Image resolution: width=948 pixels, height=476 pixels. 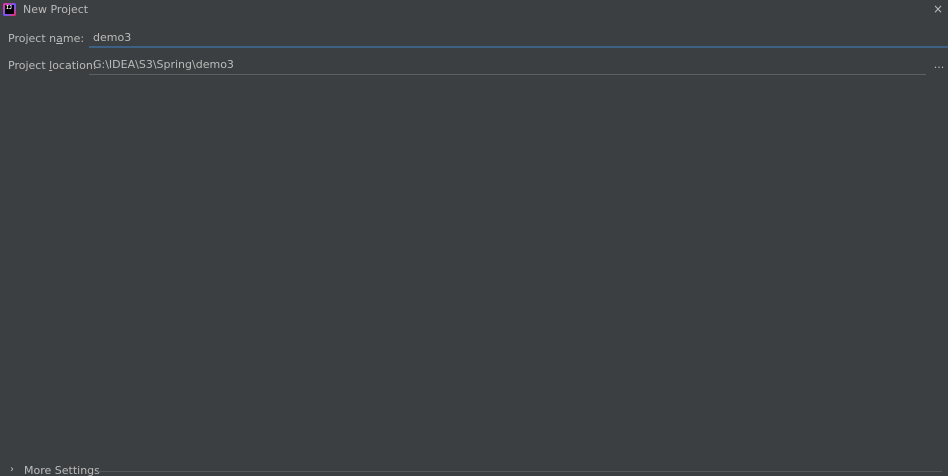 What do you see at coordinates (12, 469) in the screenshot?
I see `chevron-right-icon: ›` at bounding box center [12, 469].